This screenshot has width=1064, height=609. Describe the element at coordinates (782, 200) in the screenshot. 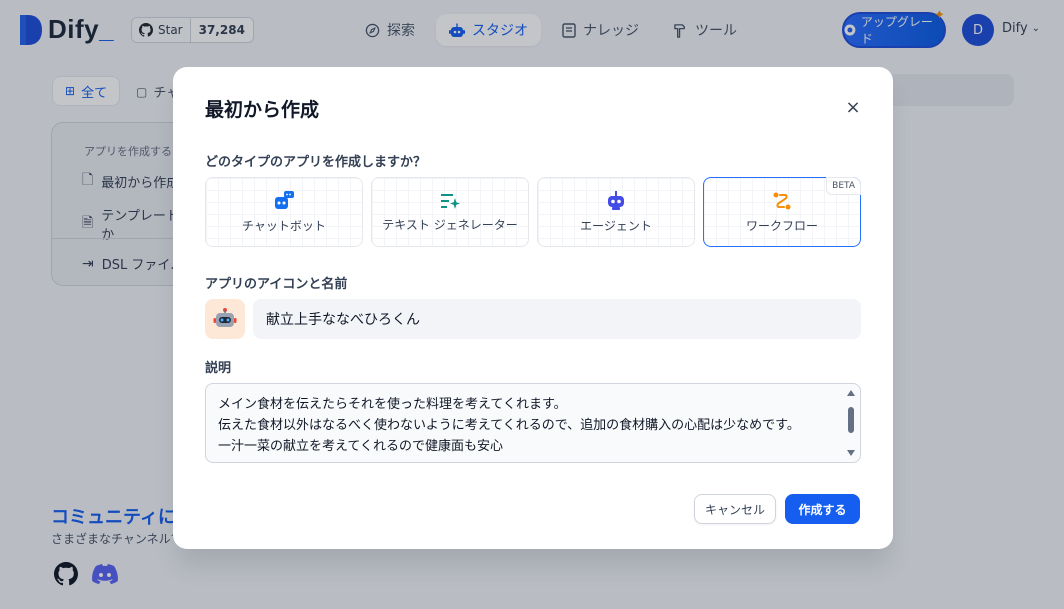

I see `workflow-icon` at that location.